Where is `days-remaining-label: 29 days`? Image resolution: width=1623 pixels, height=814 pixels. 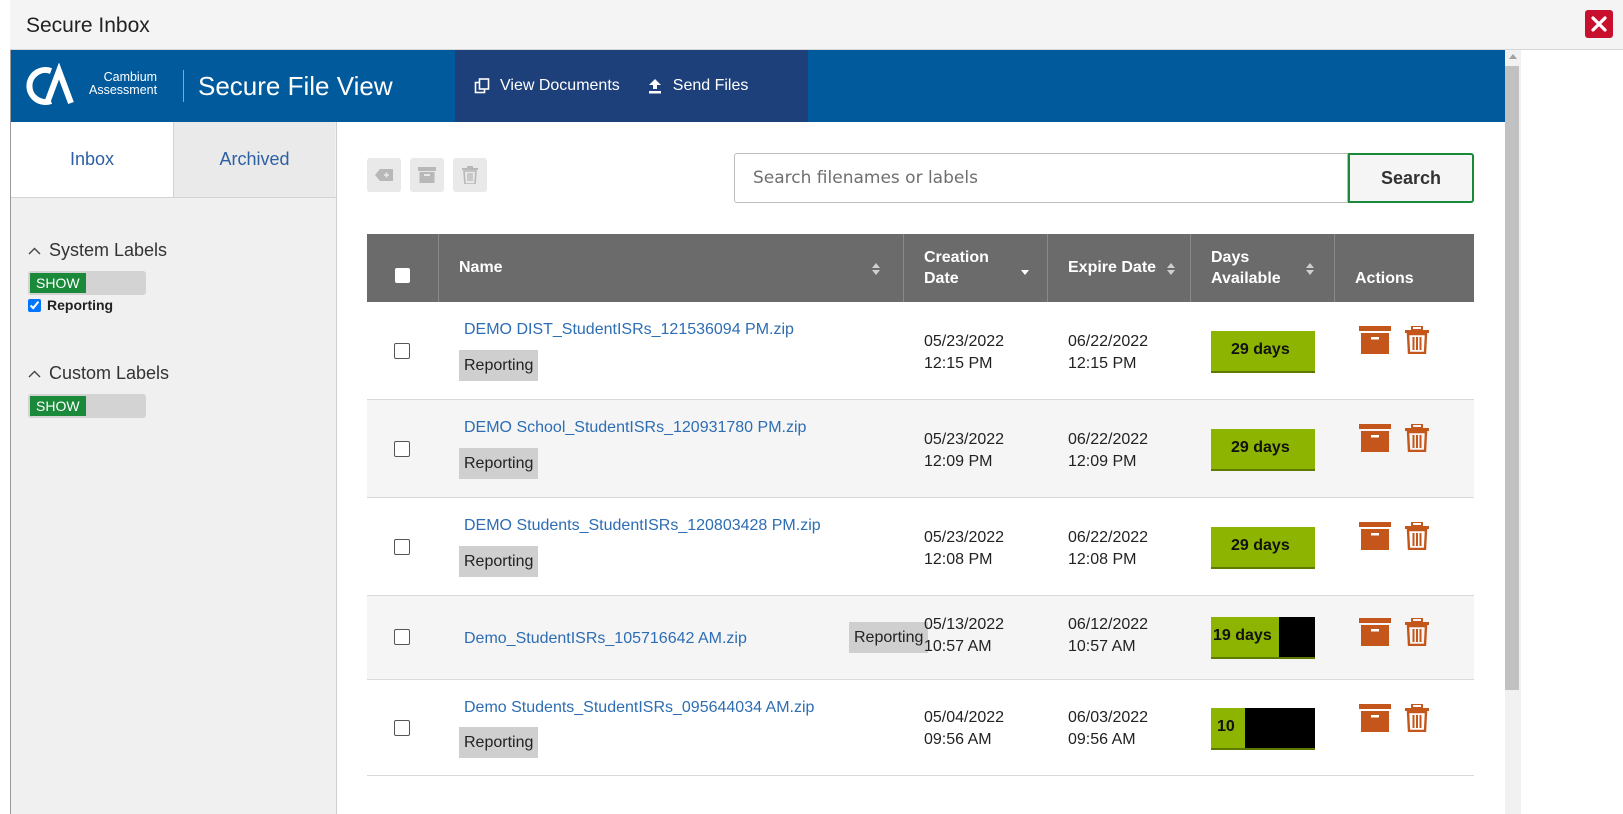
days-remaining-label: 29 days is located at coordinates (1260, 349).